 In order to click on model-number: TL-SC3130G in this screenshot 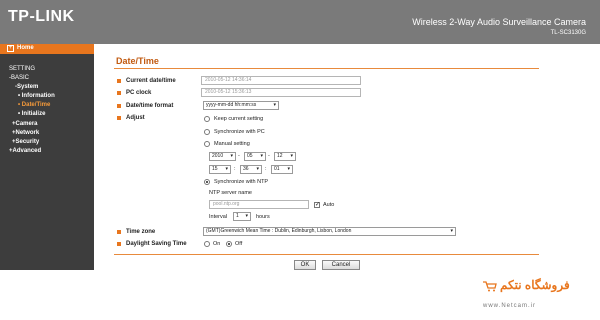, I will do `click(568, 33)`.